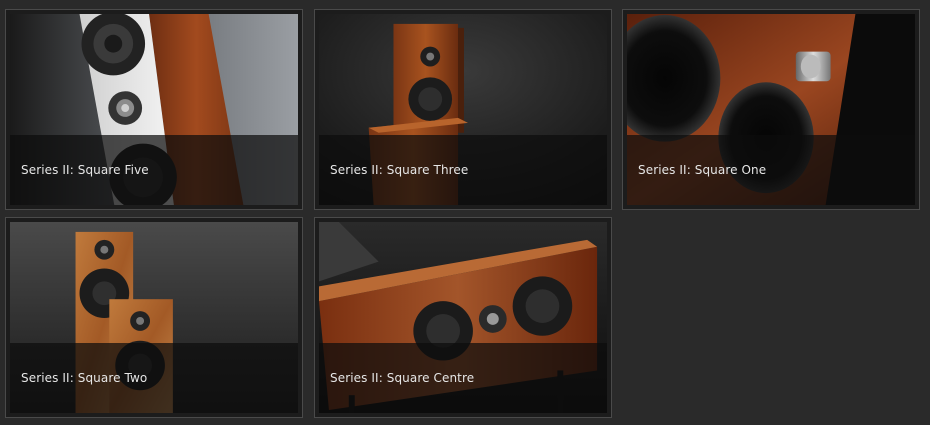 The width and height of the screenshot is (930, 425). Describe the element at coordinates (696, 170) in the screenshot. I see `product-title: Series II: Square One` at that location.